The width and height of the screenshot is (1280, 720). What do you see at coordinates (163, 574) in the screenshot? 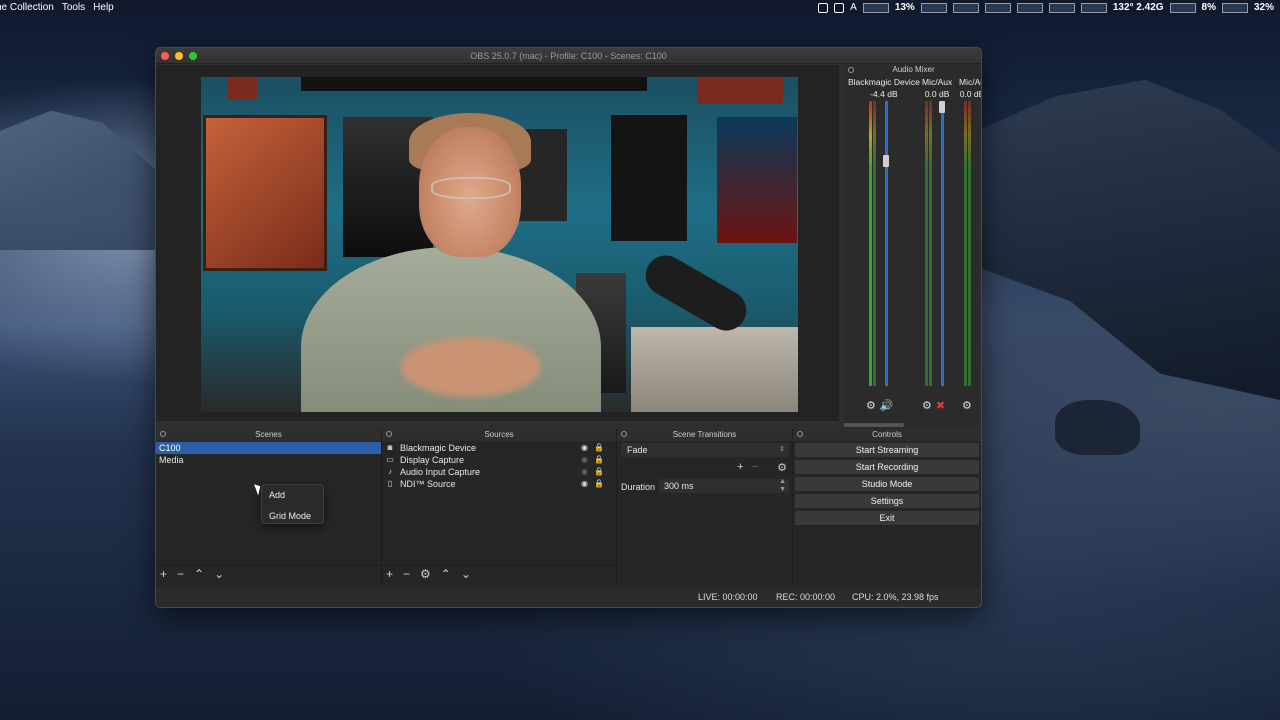
I see `add-scene-icon: +` at bounding box center [163, 574].